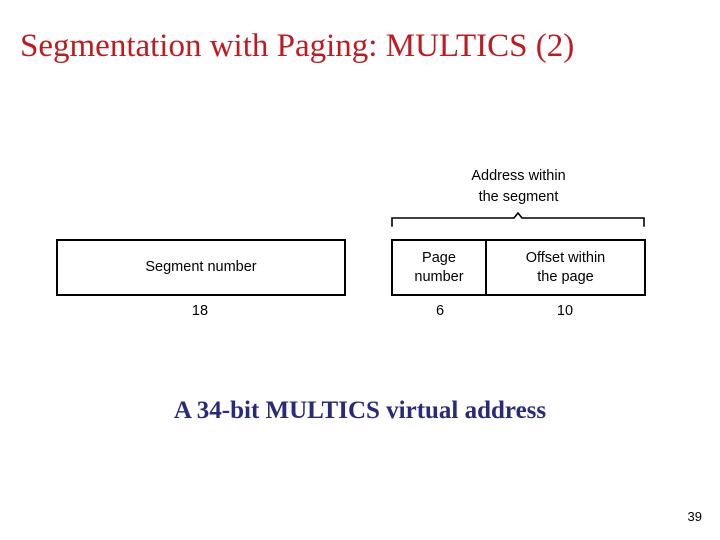  I want to click on segment-number-field: Segment number, so click(201, 267).